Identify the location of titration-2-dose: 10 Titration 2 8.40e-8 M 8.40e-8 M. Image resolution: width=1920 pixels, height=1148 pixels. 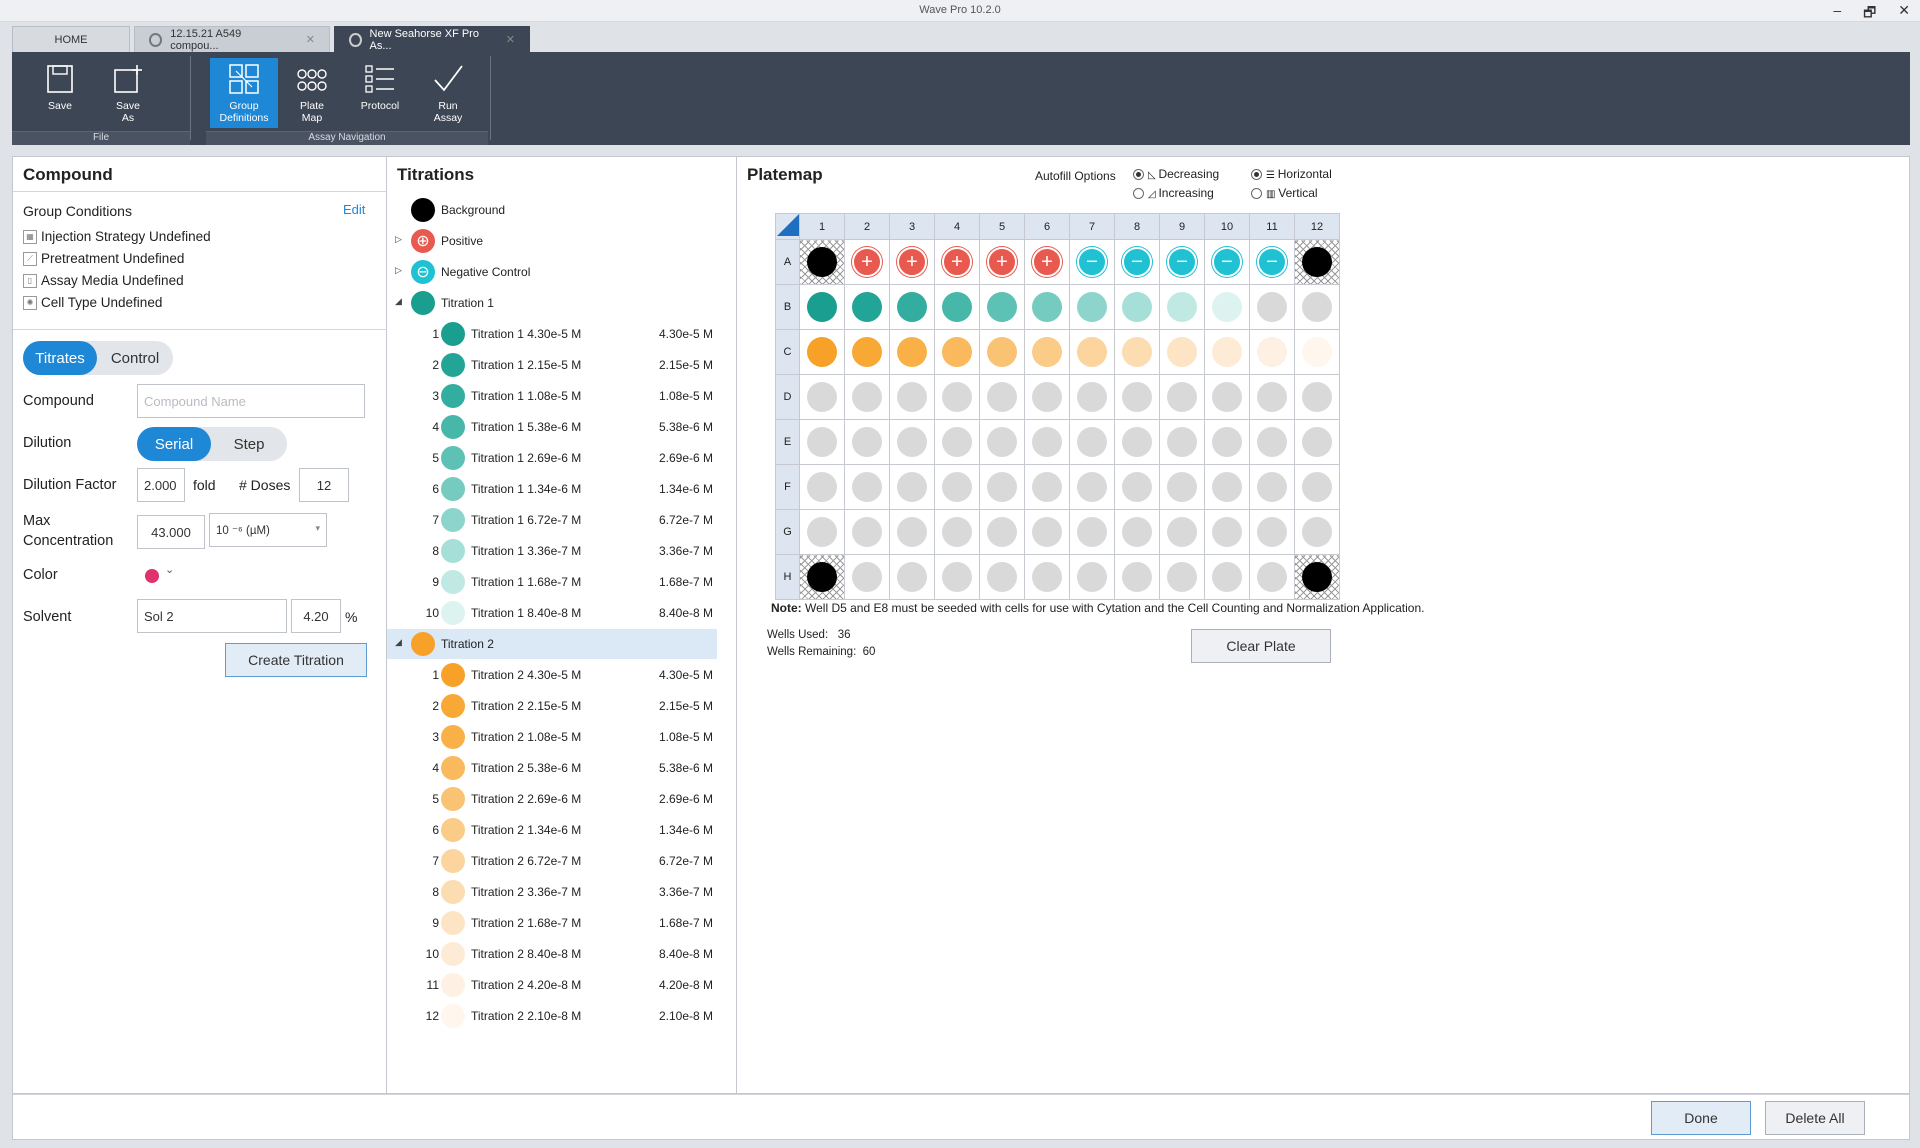
(552, 954).